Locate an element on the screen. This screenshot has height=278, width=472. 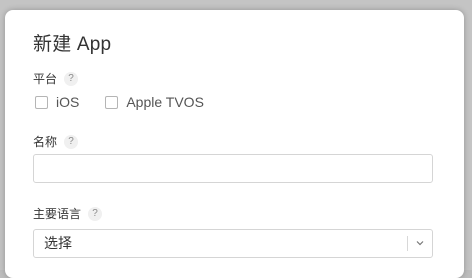
name-label: 名称 is located at coordinates (45, 142).